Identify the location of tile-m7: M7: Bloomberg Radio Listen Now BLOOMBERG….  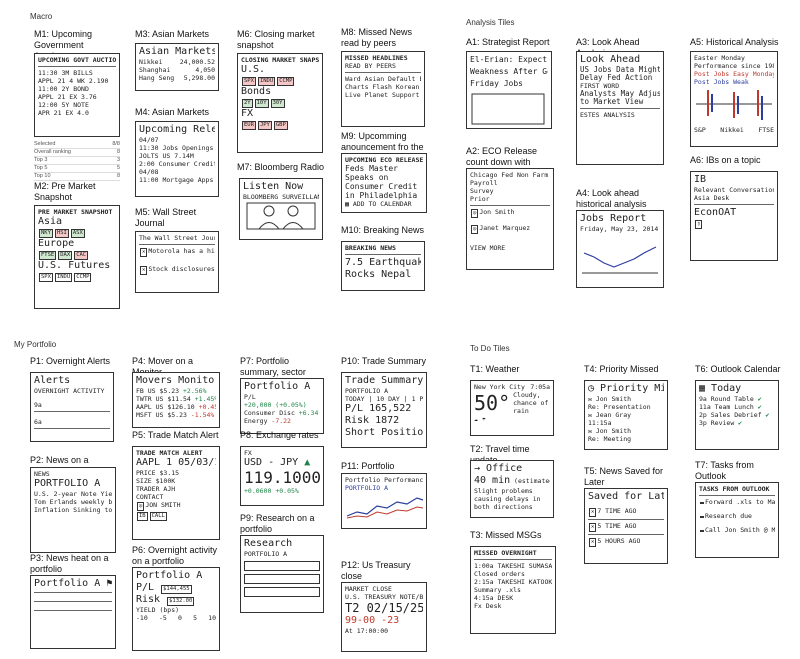
(281, 202).